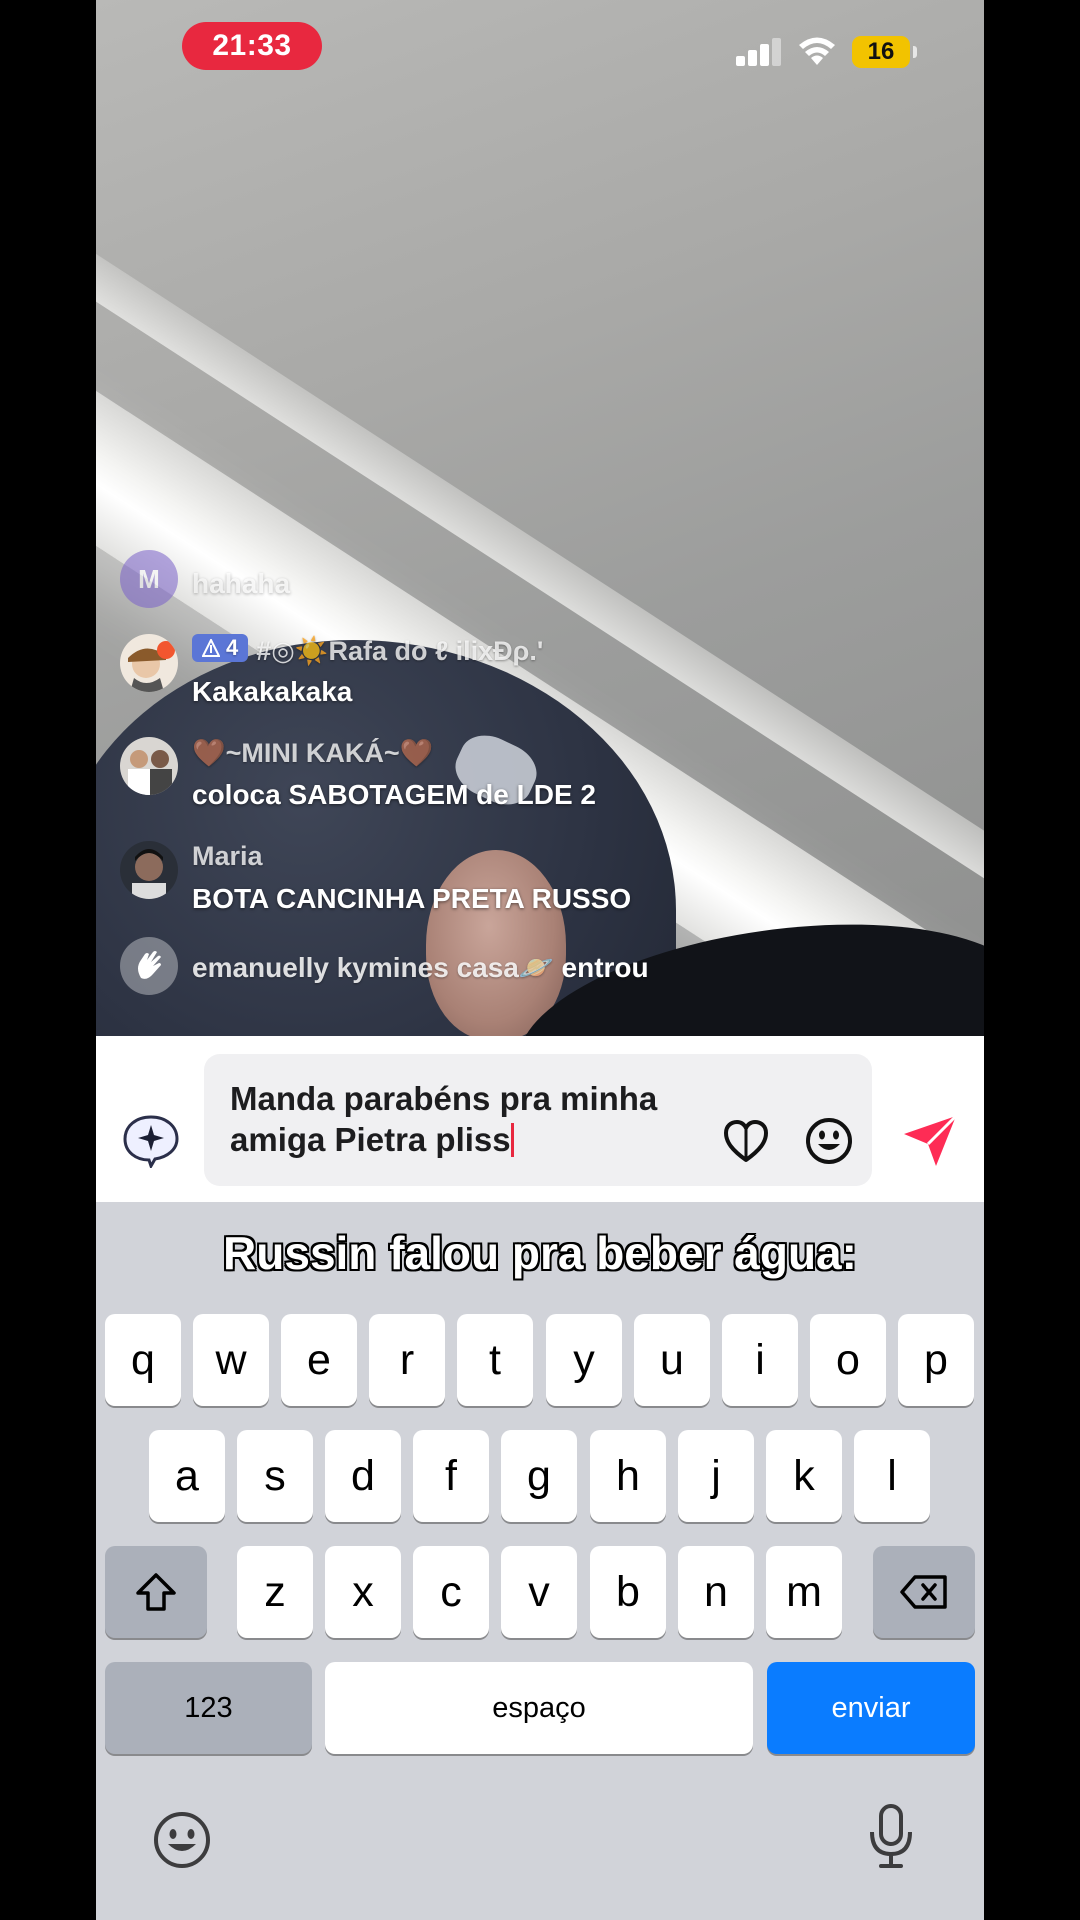 The height and width of the screenshot is (1920, 1080). Describe the element at coordinates (363, 1592) in the screenshot. I see `key-x: x` at that location.